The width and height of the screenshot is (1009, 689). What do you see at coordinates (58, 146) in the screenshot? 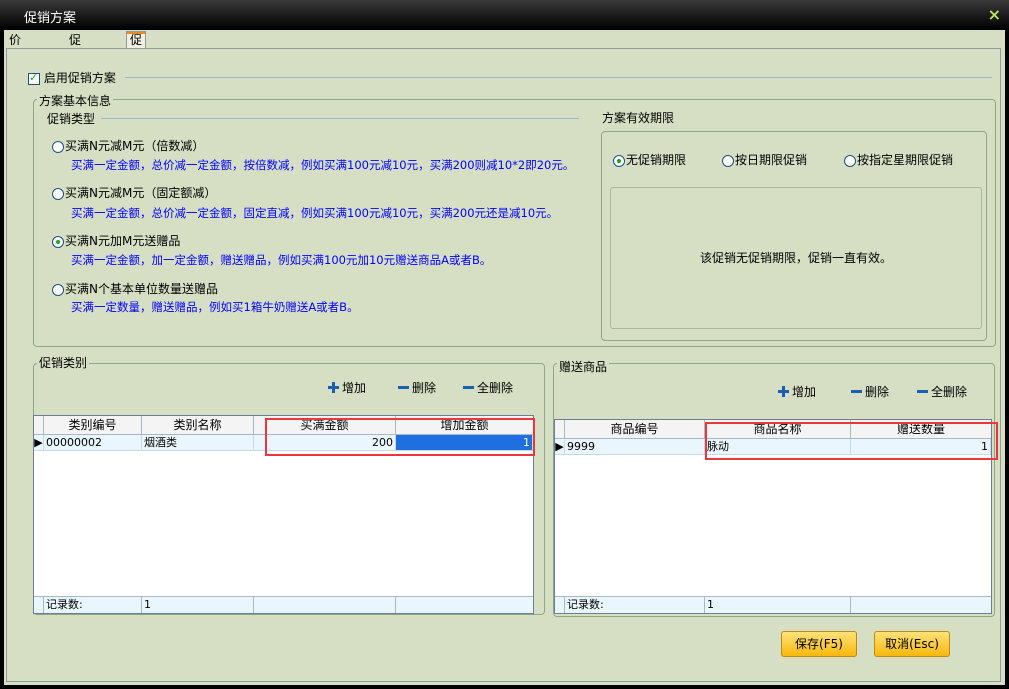
I see `promo-option-1-radio` at bounding box center [58, 146].